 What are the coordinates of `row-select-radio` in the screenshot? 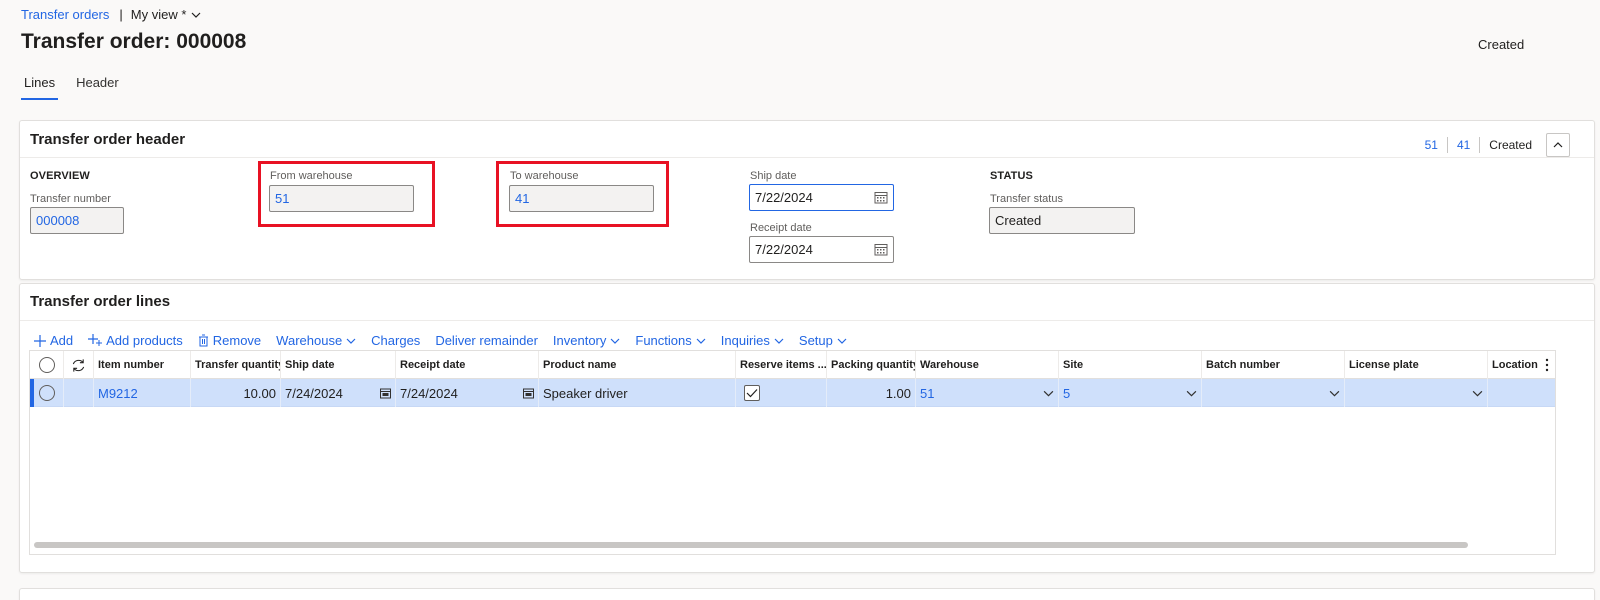 It's located at (46, 393).